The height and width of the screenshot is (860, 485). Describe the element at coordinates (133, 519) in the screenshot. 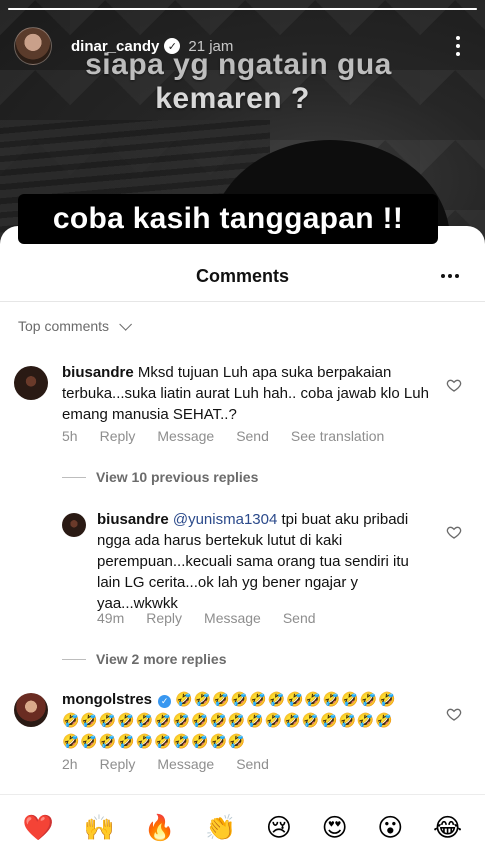

I see `reply-username: biusandre` at that location.